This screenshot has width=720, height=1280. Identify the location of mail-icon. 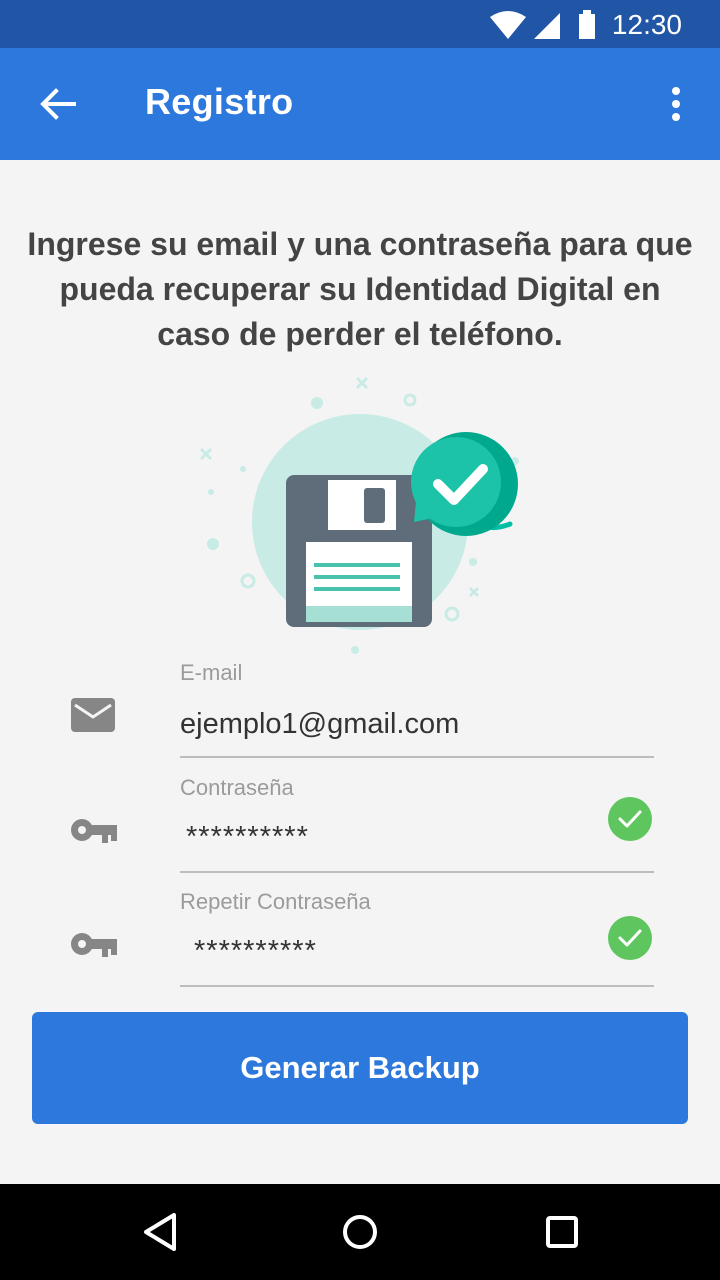
(93, 715).